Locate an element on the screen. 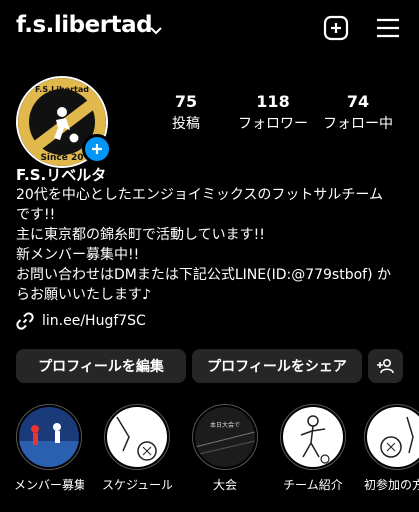 Image resolution: width=419 pixels, height=512 pixels. discover-people-button is located at coordinates (385, 366).